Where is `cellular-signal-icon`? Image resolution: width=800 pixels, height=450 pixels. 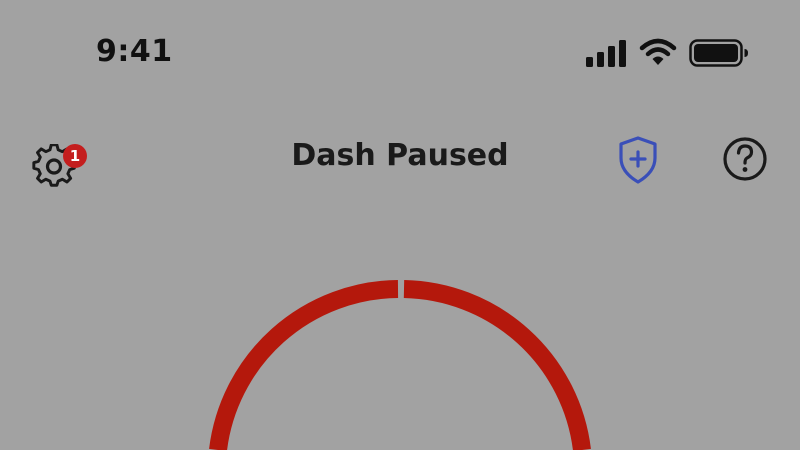 cellular-signal-icon is located at coordinates (606, 53).